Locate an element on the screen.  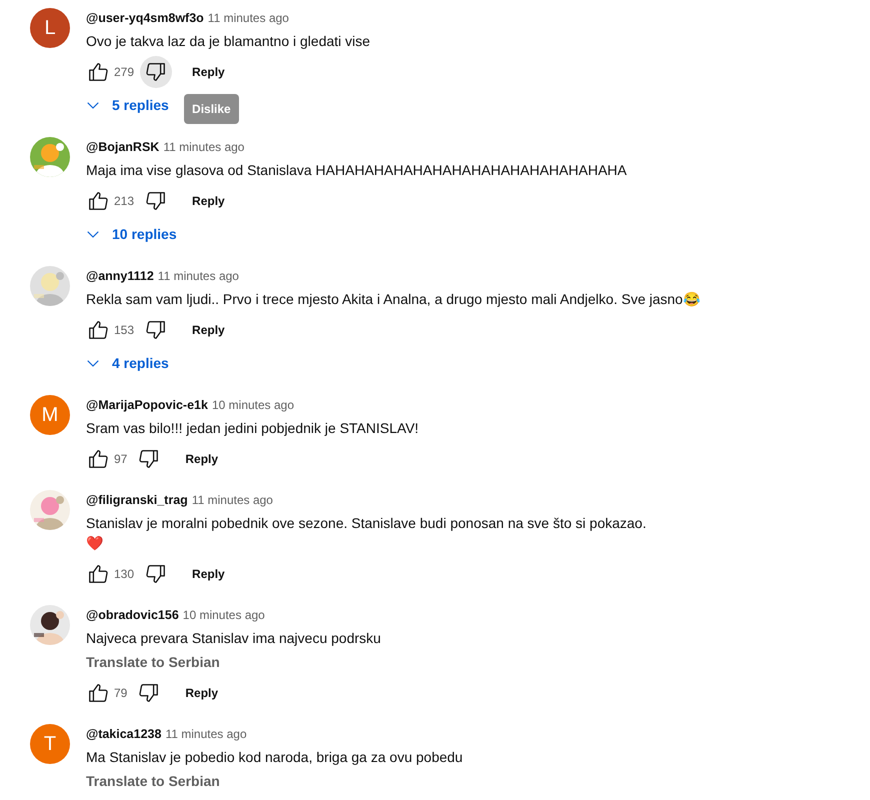
replies-toggle: 5 replies is located at coordinates (126, 105).